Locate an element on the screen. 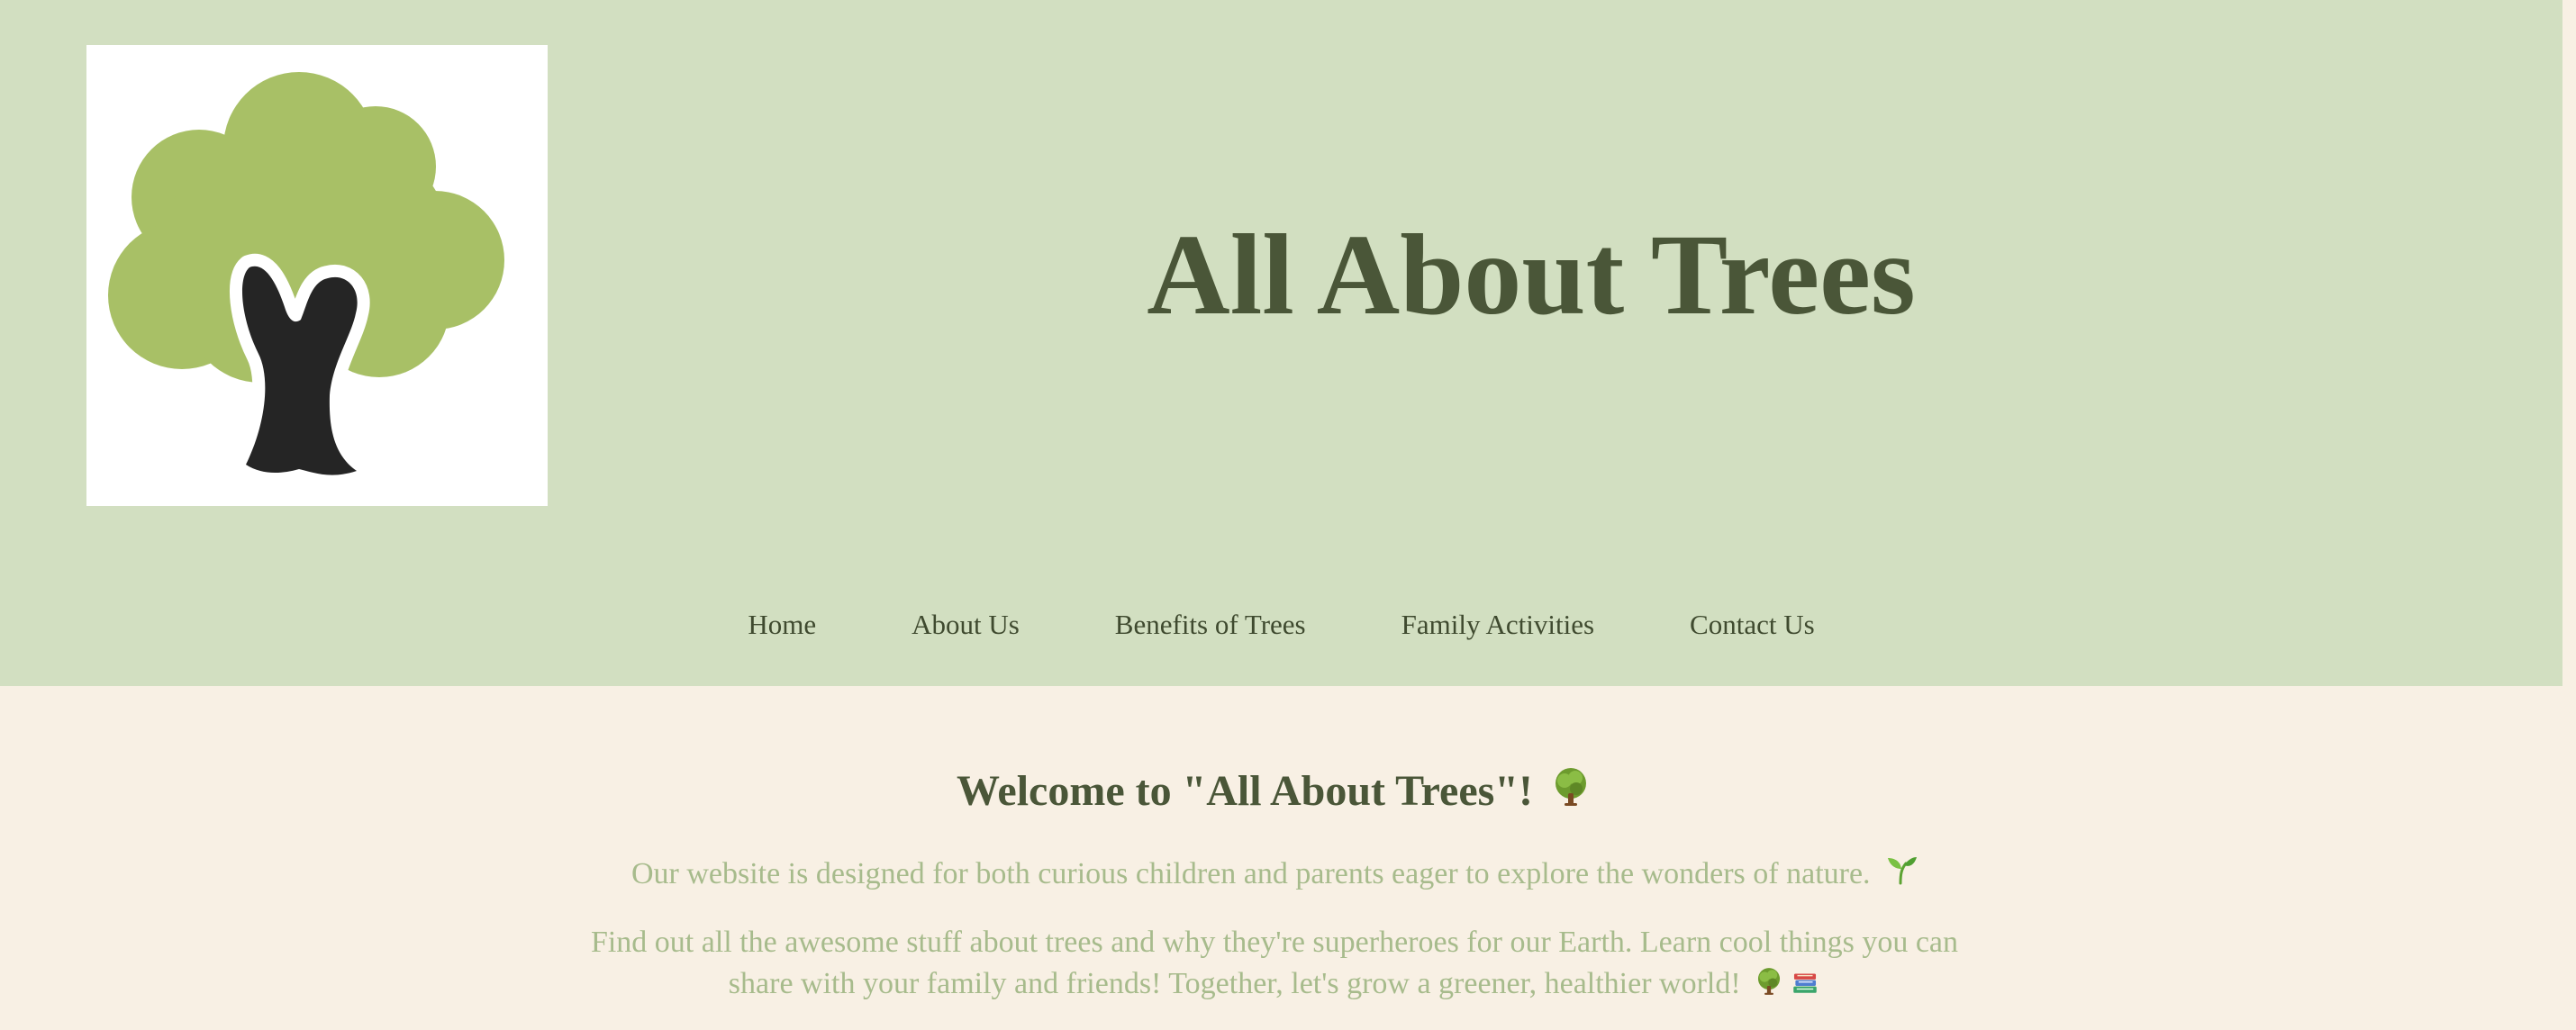 The height and width of the screenshot is (1030, 2576). site-title: All About Trees is located at coordinates (1531, 275).